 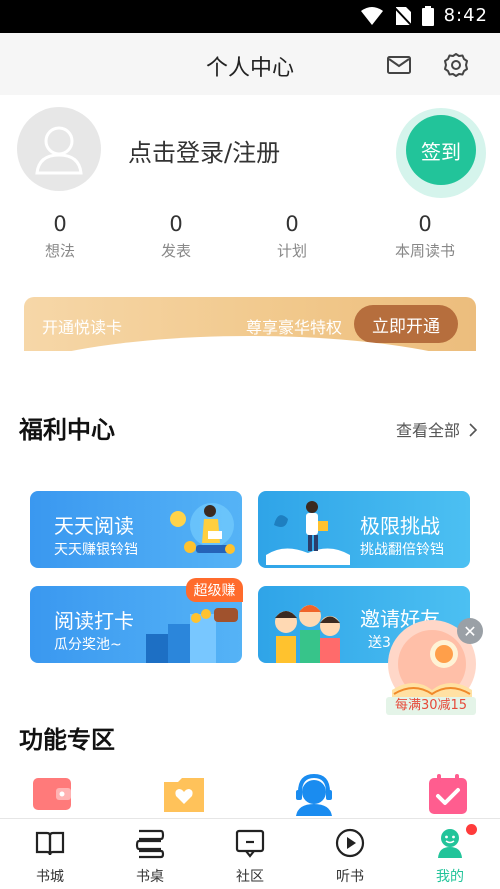 I want to click on book-icon, so click(x=50, y=843).